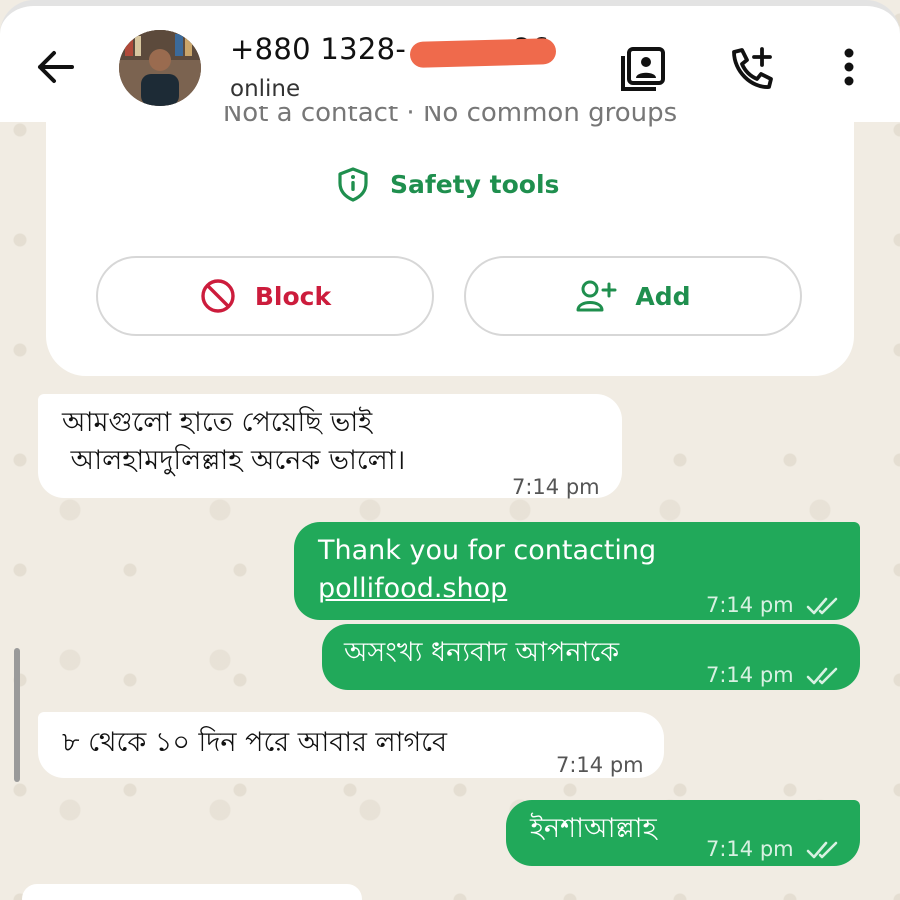  What do you see at coordinates (17, 715) in the screenshot?
I see `scrollbar` at bounding box center [17, 715].